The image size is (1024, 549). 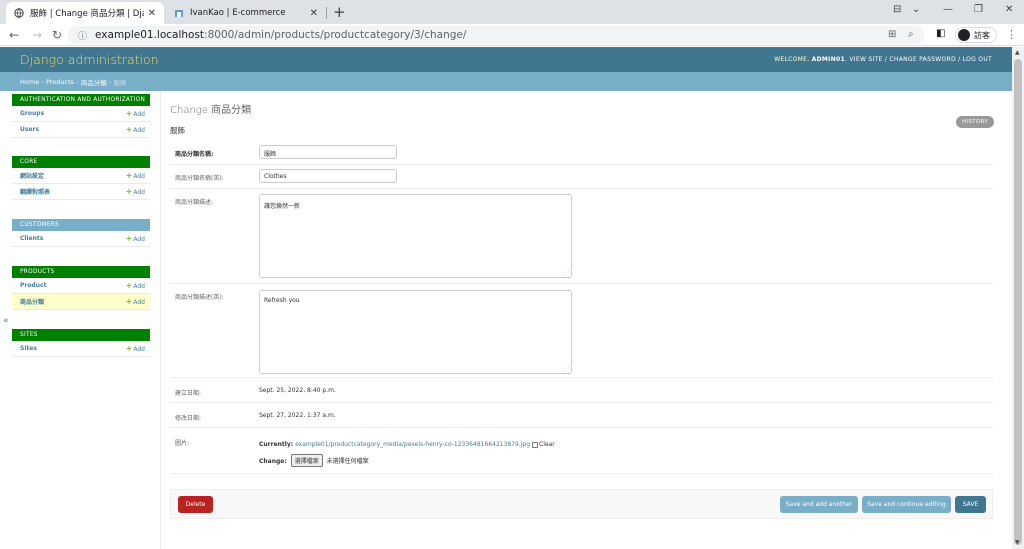 I want to click on model-link: Users, so click(x=29, y=129).